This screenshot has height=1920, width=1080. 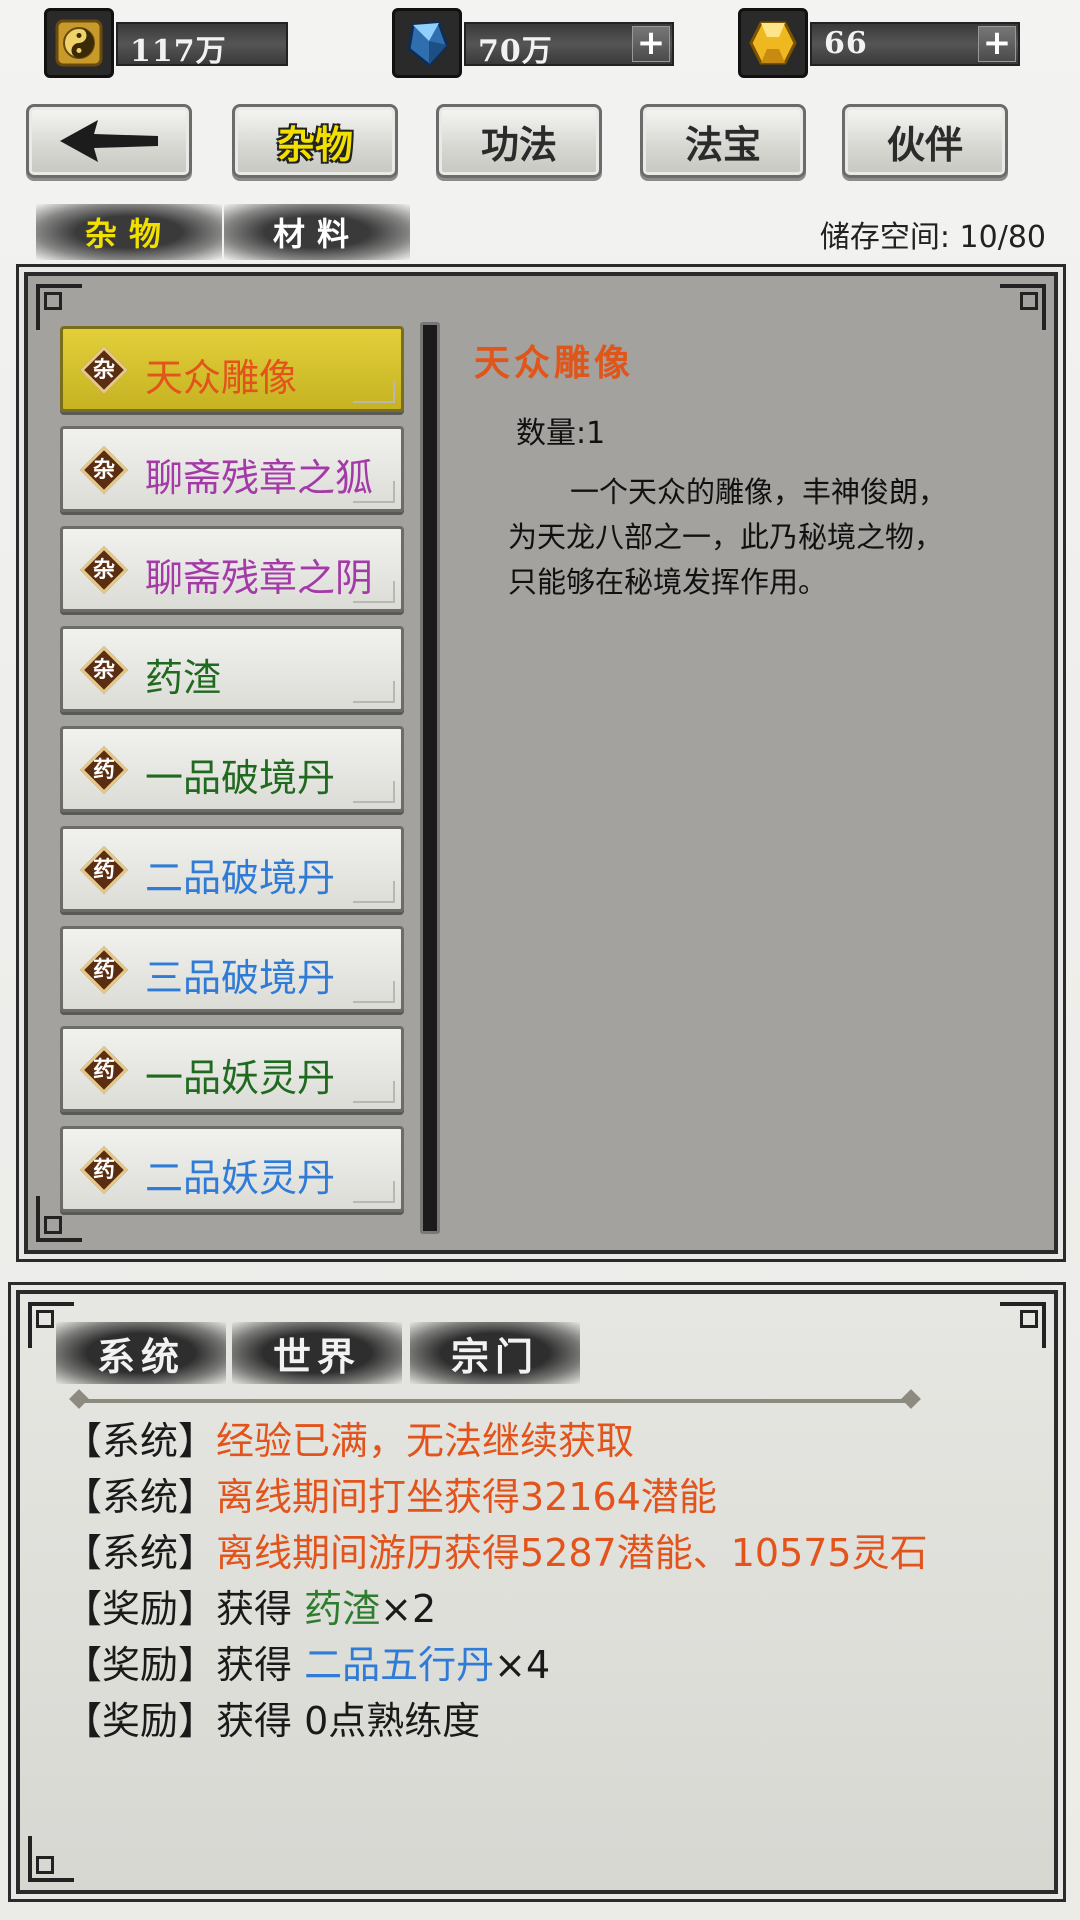 What do you see at coordinates (554, 363) in the screenshot?
I see `item-detail-title: 天众雕像` at bounding box center [554, 363].